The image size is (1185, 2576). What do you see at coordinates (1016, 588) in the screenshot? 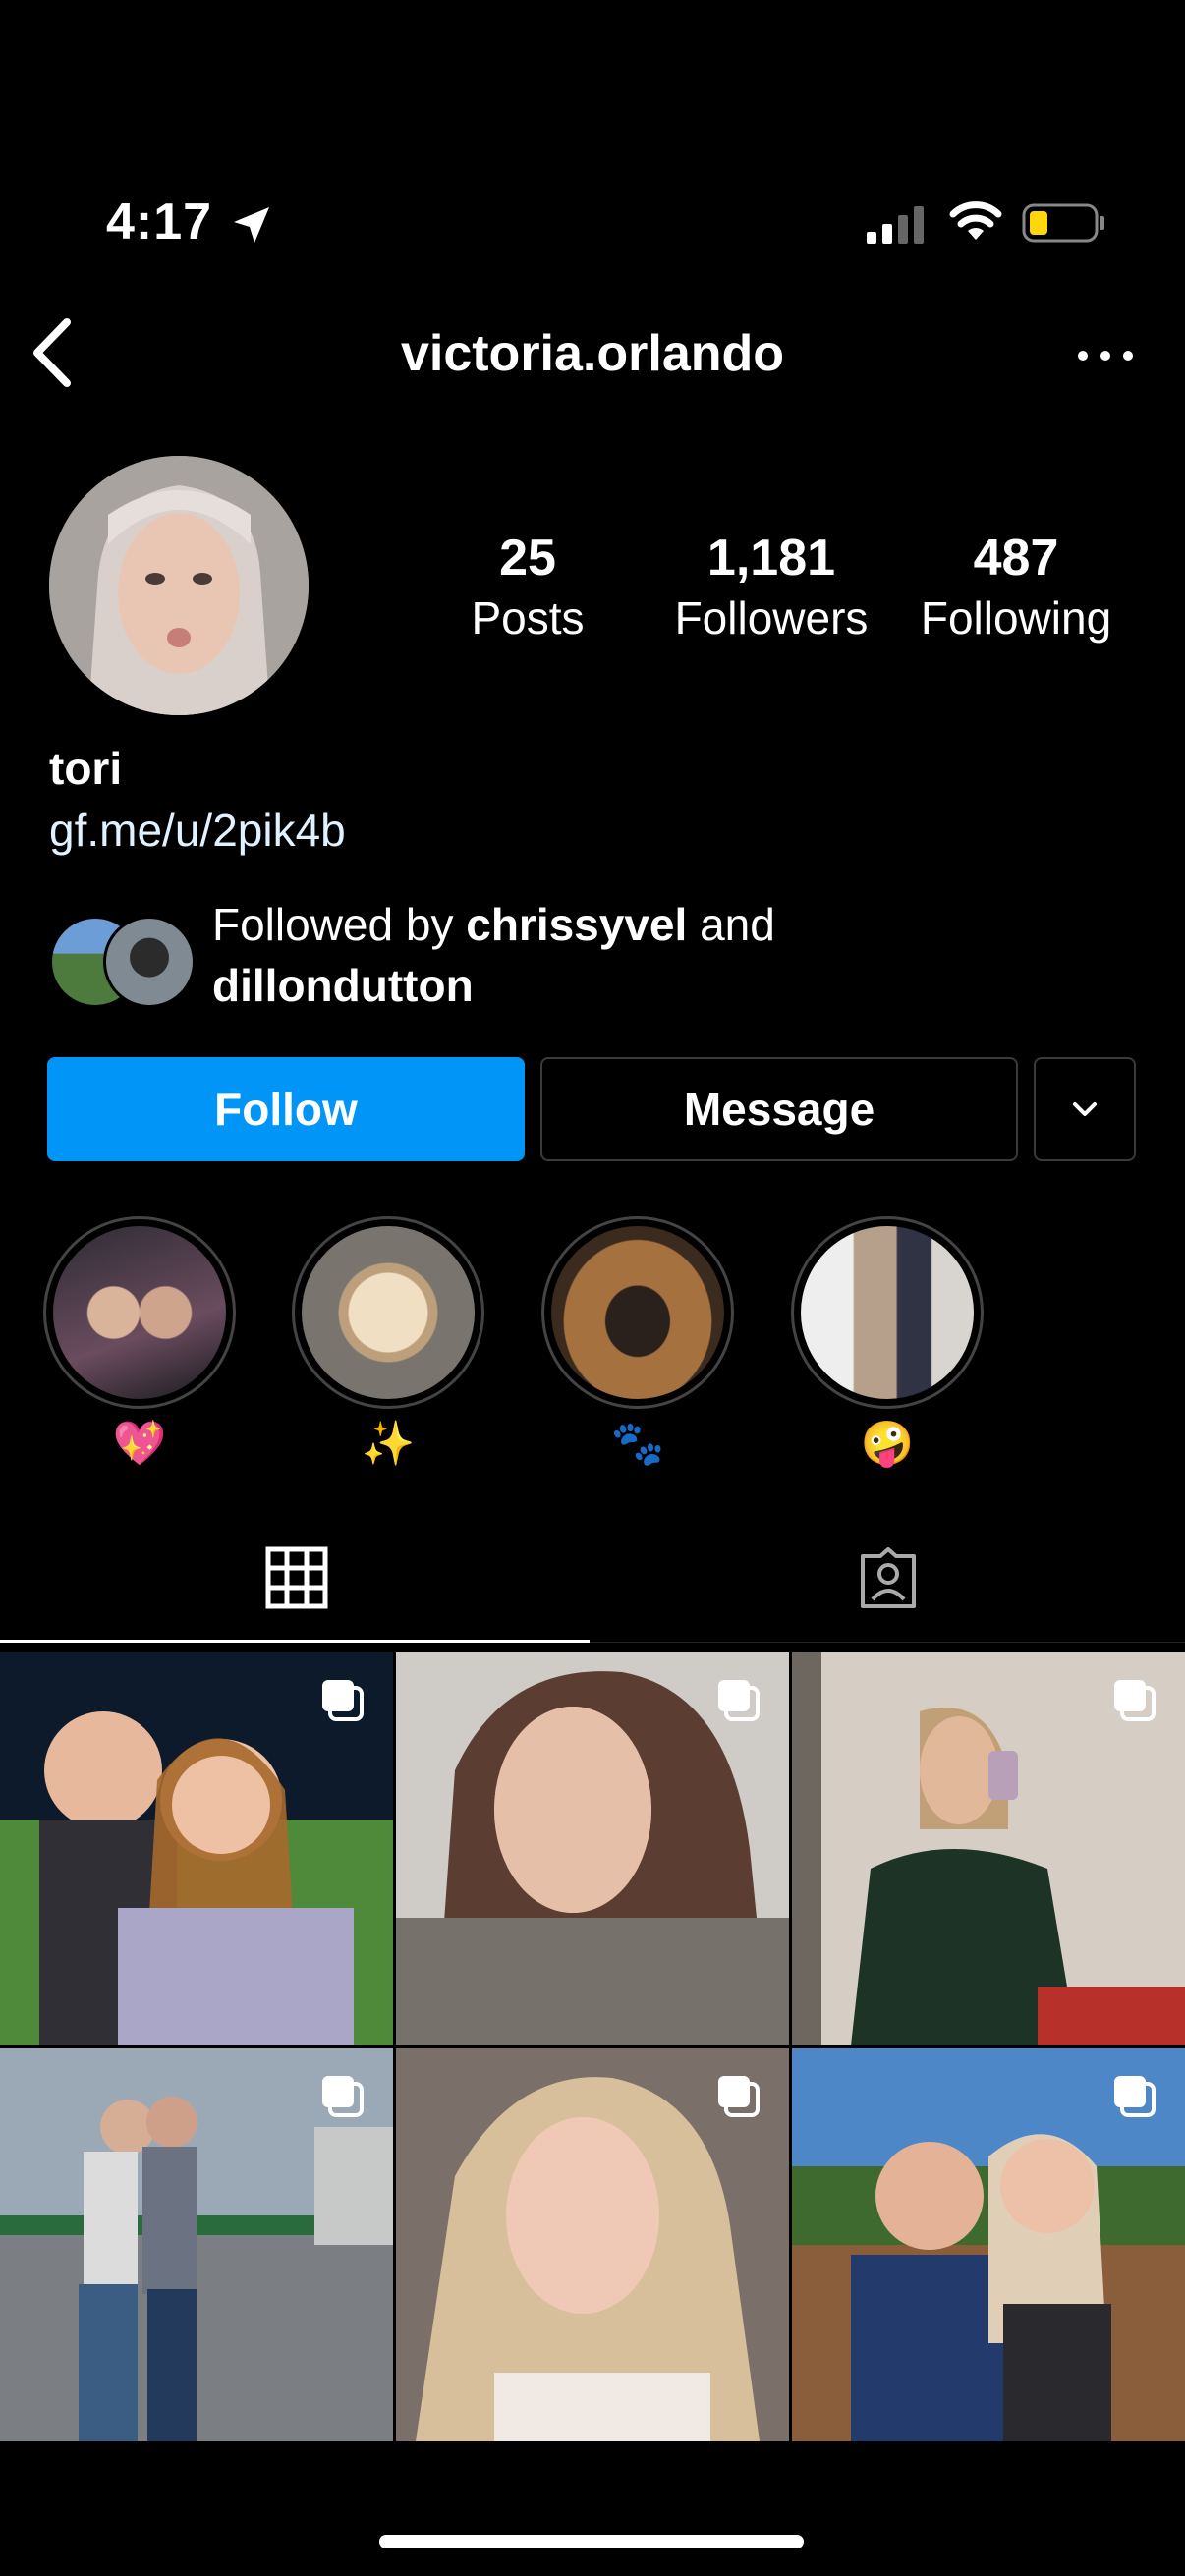
I see `following-stat: 487 Following` at bounding box center [1016, 588].